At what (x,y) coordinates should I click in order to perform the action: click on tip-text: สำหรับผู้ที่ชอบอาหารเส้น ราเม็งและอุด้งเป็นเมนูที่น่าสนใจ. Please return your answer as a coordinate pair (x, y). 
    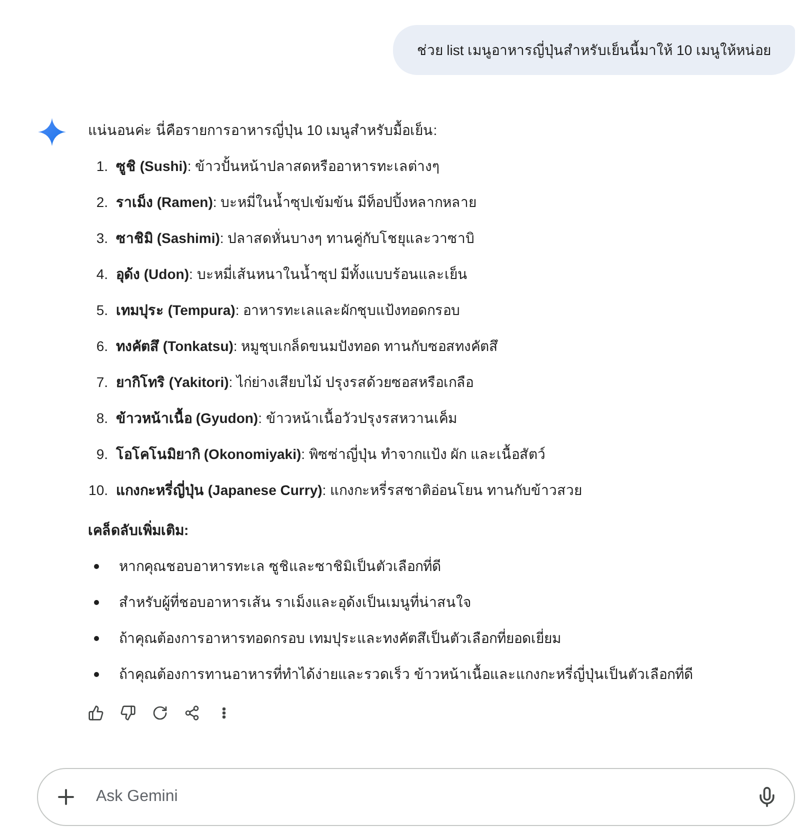
    Looking at the image, I should click on (295, 602).